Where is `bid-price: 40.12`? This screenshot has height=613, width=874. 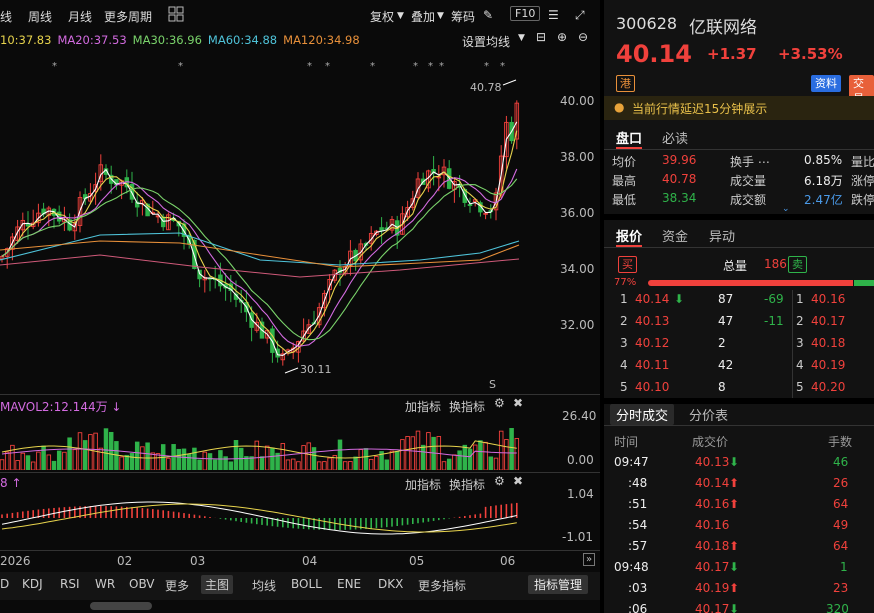
bid-price: 40.12 is located at coordinates (652, 343).